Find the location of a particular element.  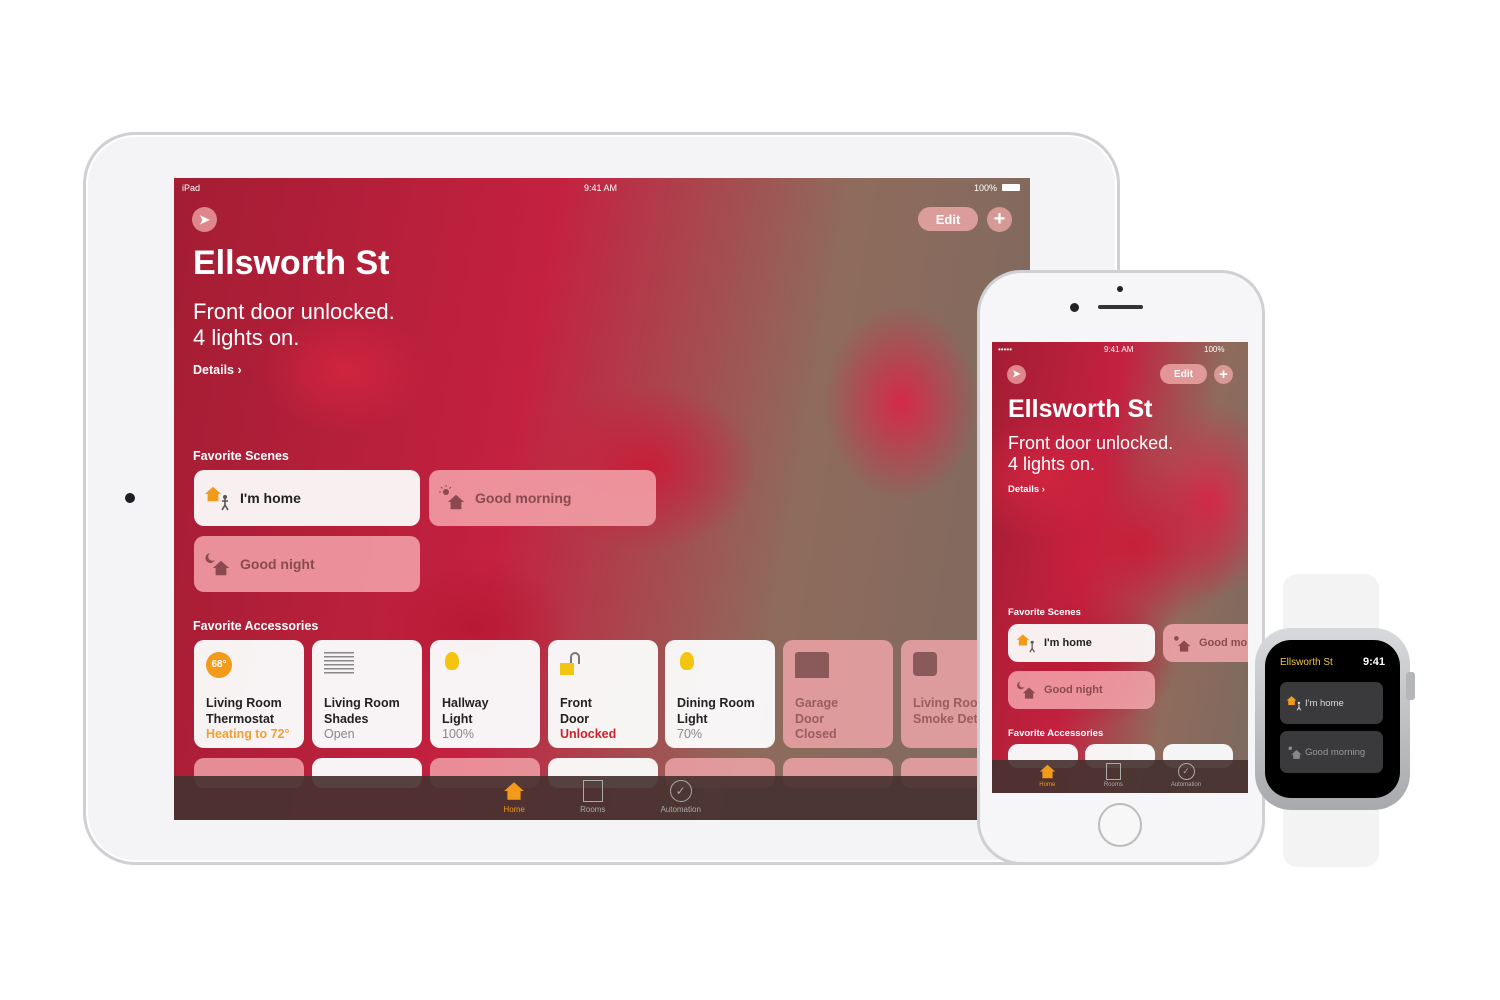

iphone-front-camera is located at coordinates (1074, 307).